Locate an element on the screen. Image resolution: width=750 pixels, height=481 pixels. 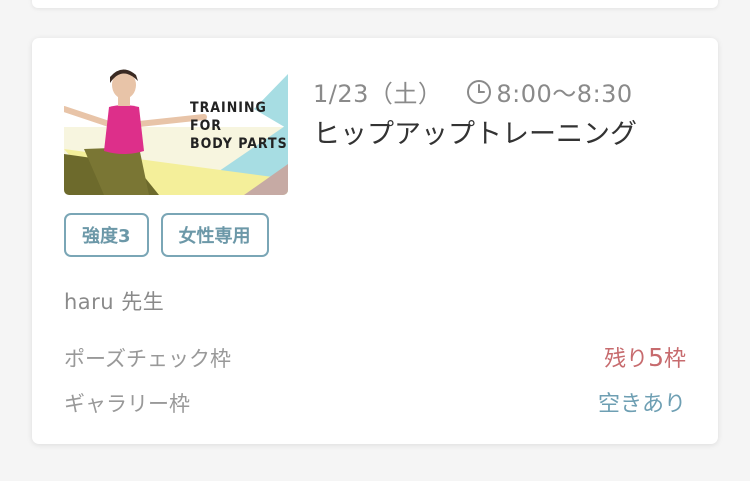
lesson-date: 1/23（土） is located at coordinates (378, 94).